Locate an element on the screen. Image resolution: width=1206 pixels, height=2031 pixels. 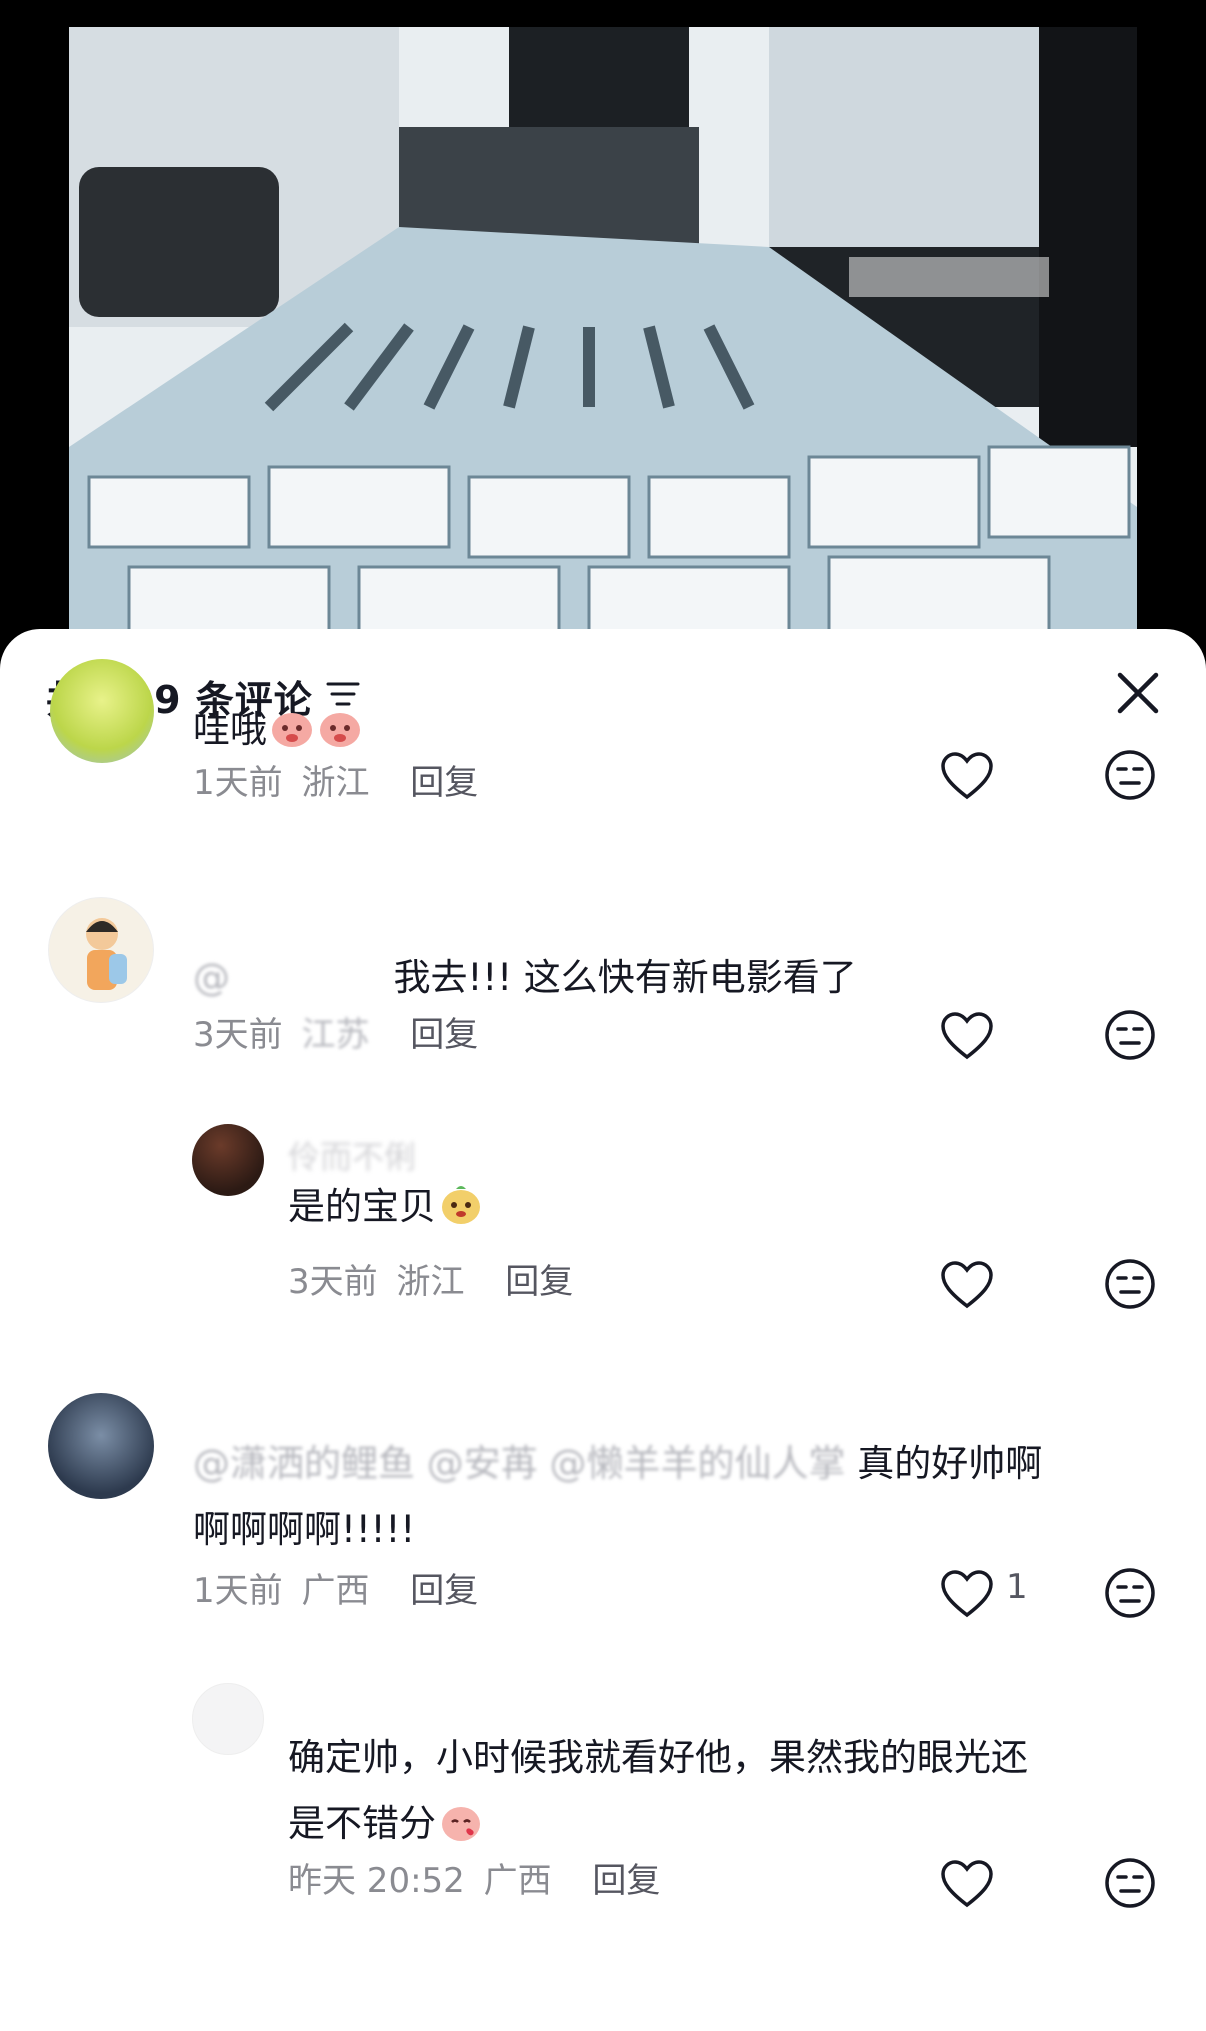
comment-sheet-header: 共 809 条评论 is located at coordinates (603, 694).